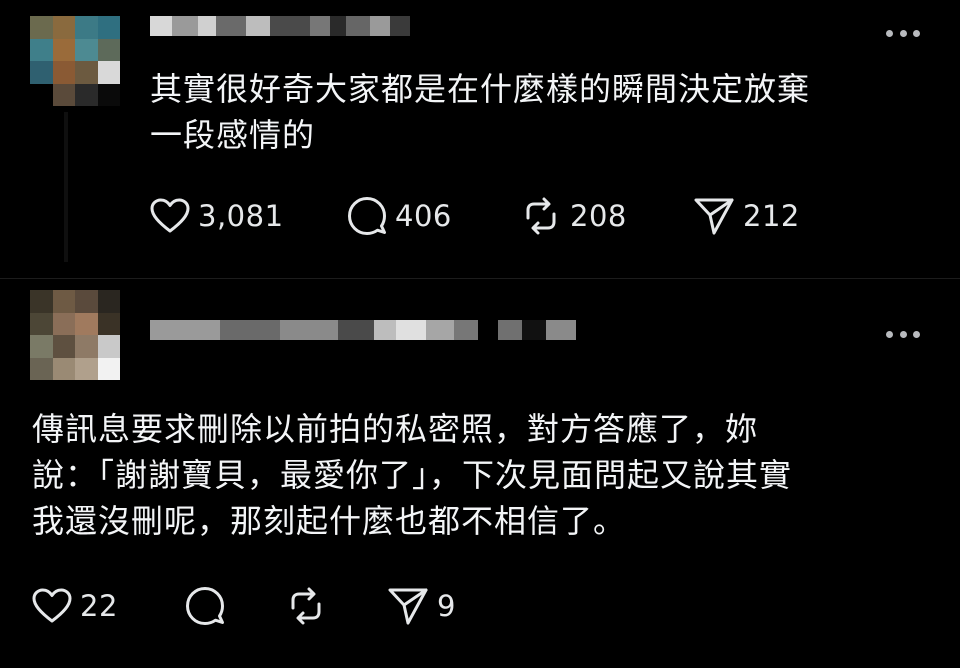  What do you see at coordinates (480, 89) in the screenshot?
I see `post-text-line: 其實很好奇大家都是在什麼樣的瞬間決定放棄` at bounding box center [480, 89].